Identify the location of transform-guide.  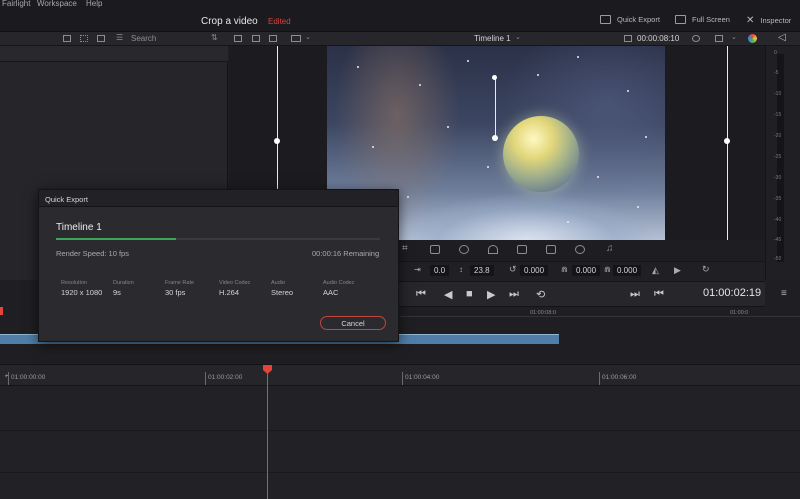
(495, 108).